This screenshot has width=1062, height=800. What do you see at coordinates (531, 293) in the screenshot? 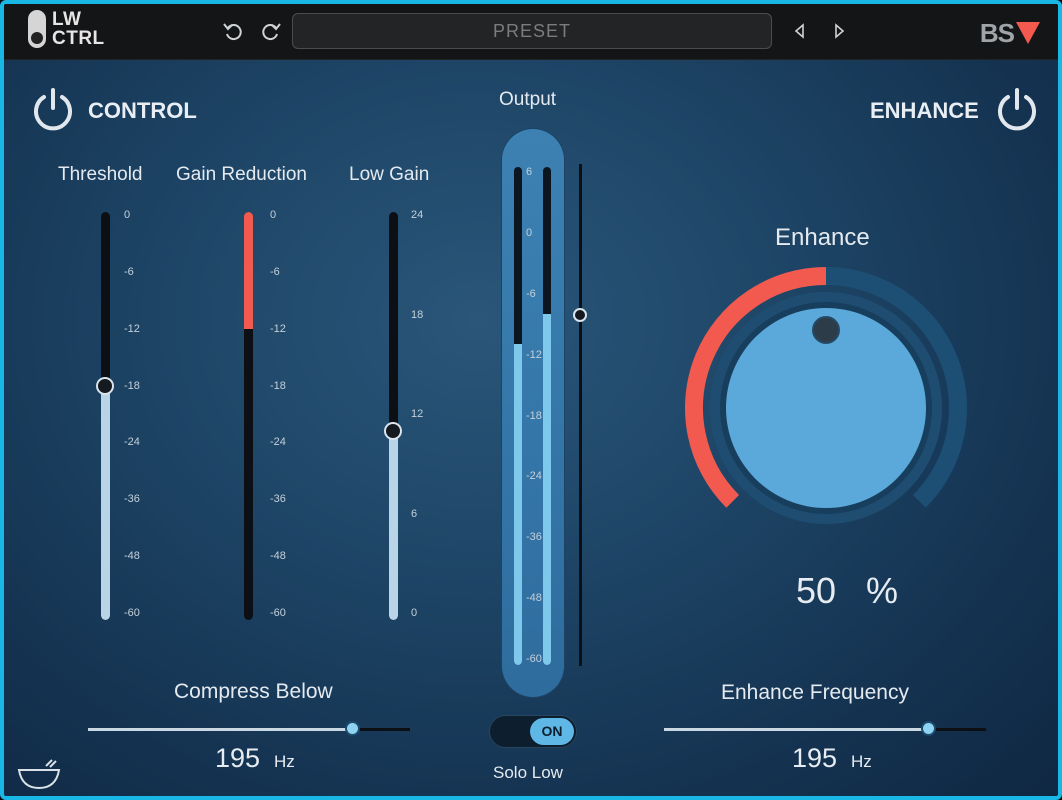
I see `output-scale-tick: -6` at bounding box center [531, 293].